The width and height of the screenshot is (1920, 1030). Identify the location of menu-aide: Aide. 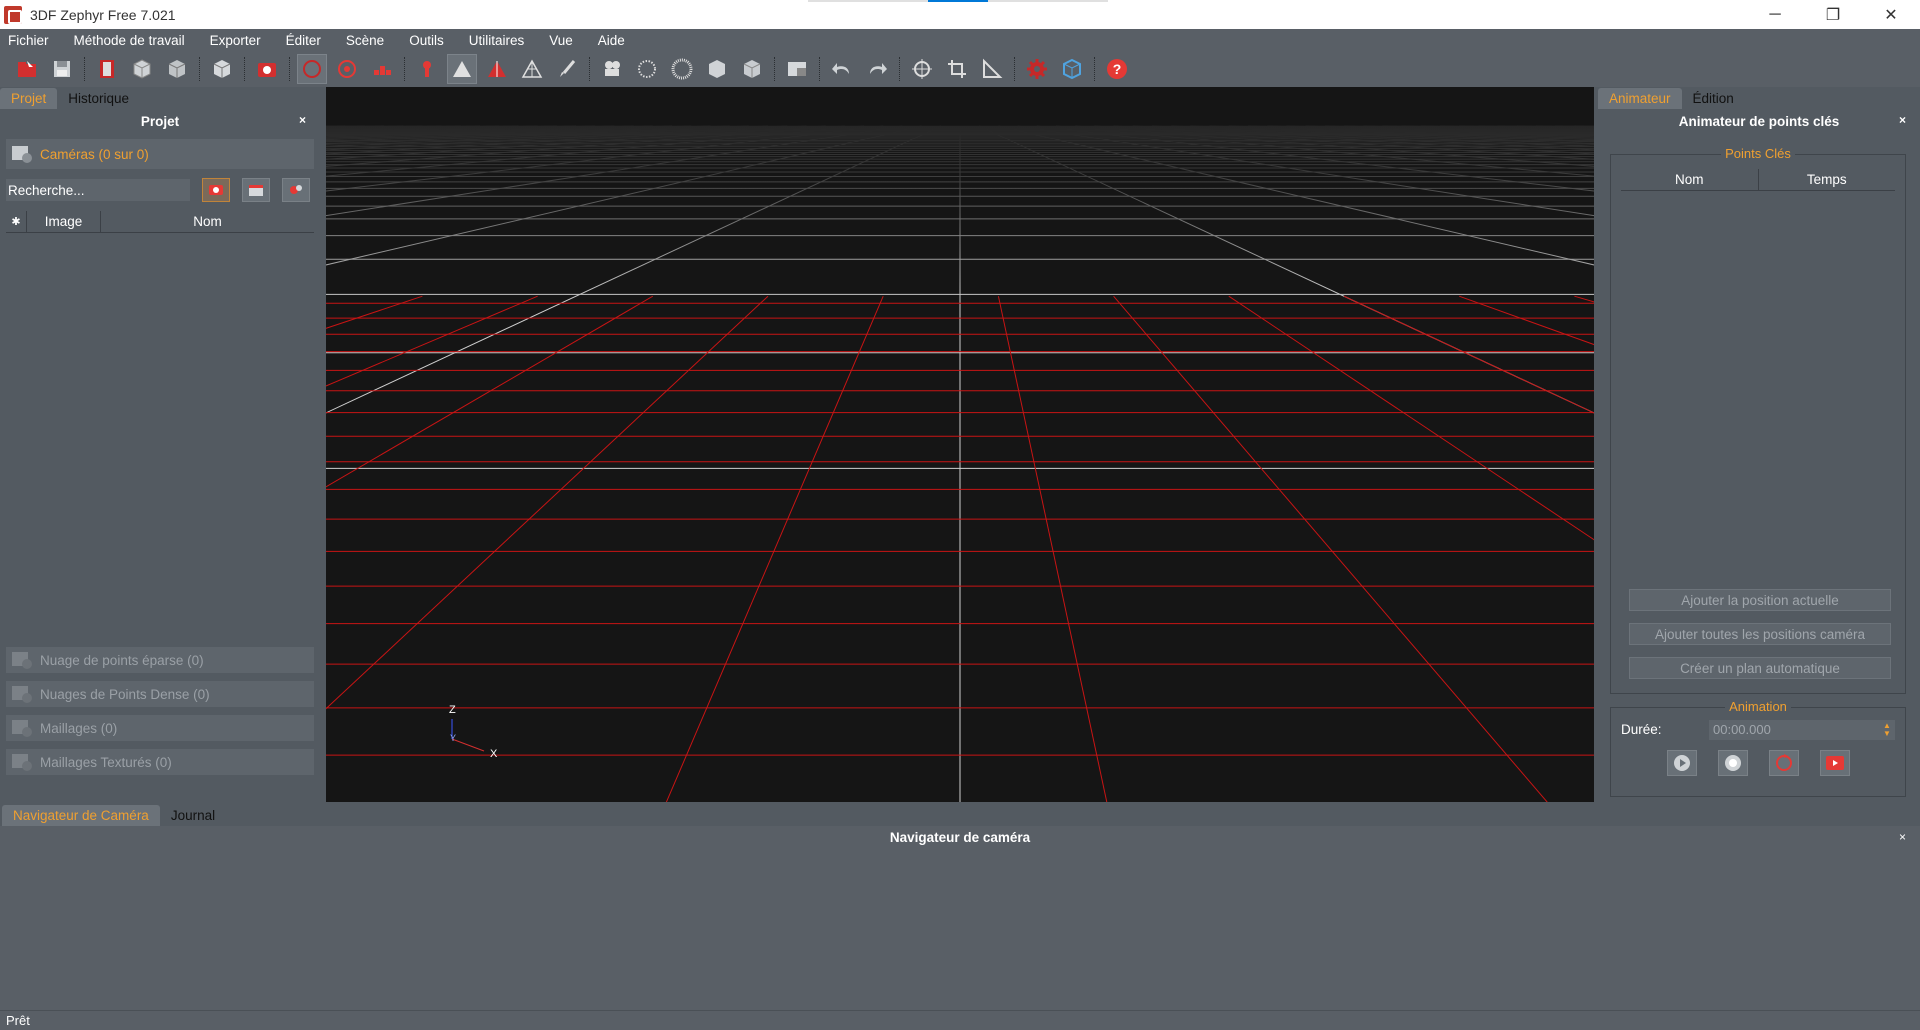
(611, 40).